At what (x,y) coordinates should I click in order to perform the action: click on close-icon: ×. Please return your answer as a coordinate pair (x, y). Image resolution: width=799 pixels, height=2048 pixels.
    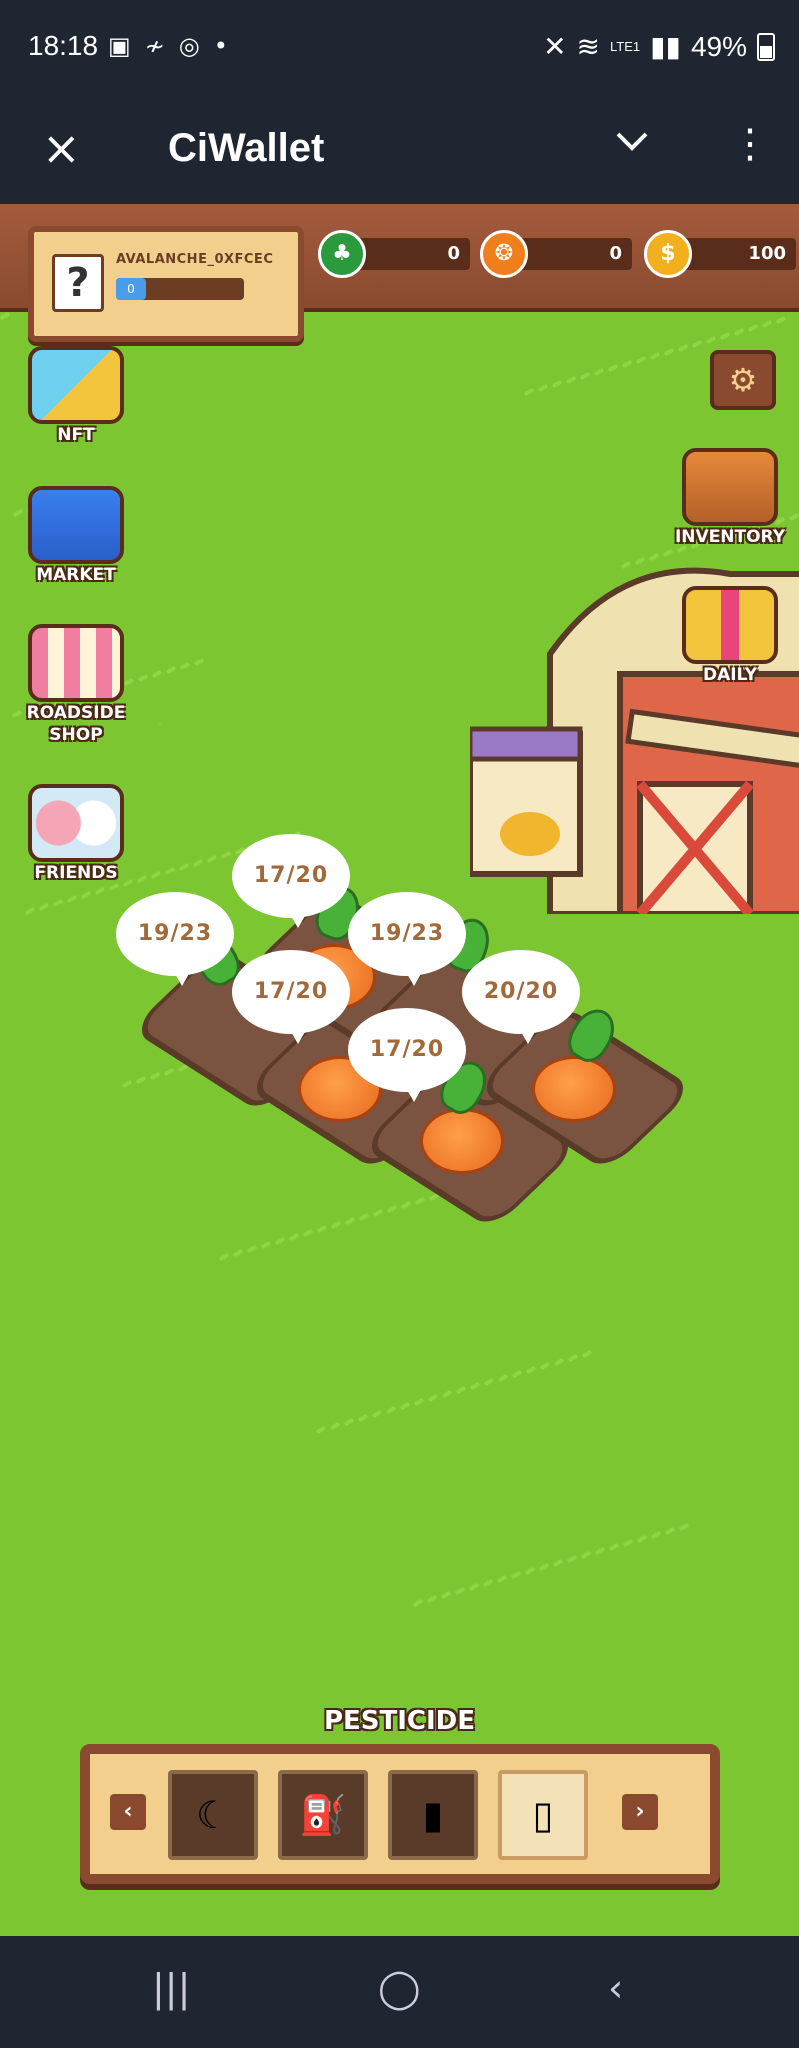
    Looking at the image, I should click on (61, 148).